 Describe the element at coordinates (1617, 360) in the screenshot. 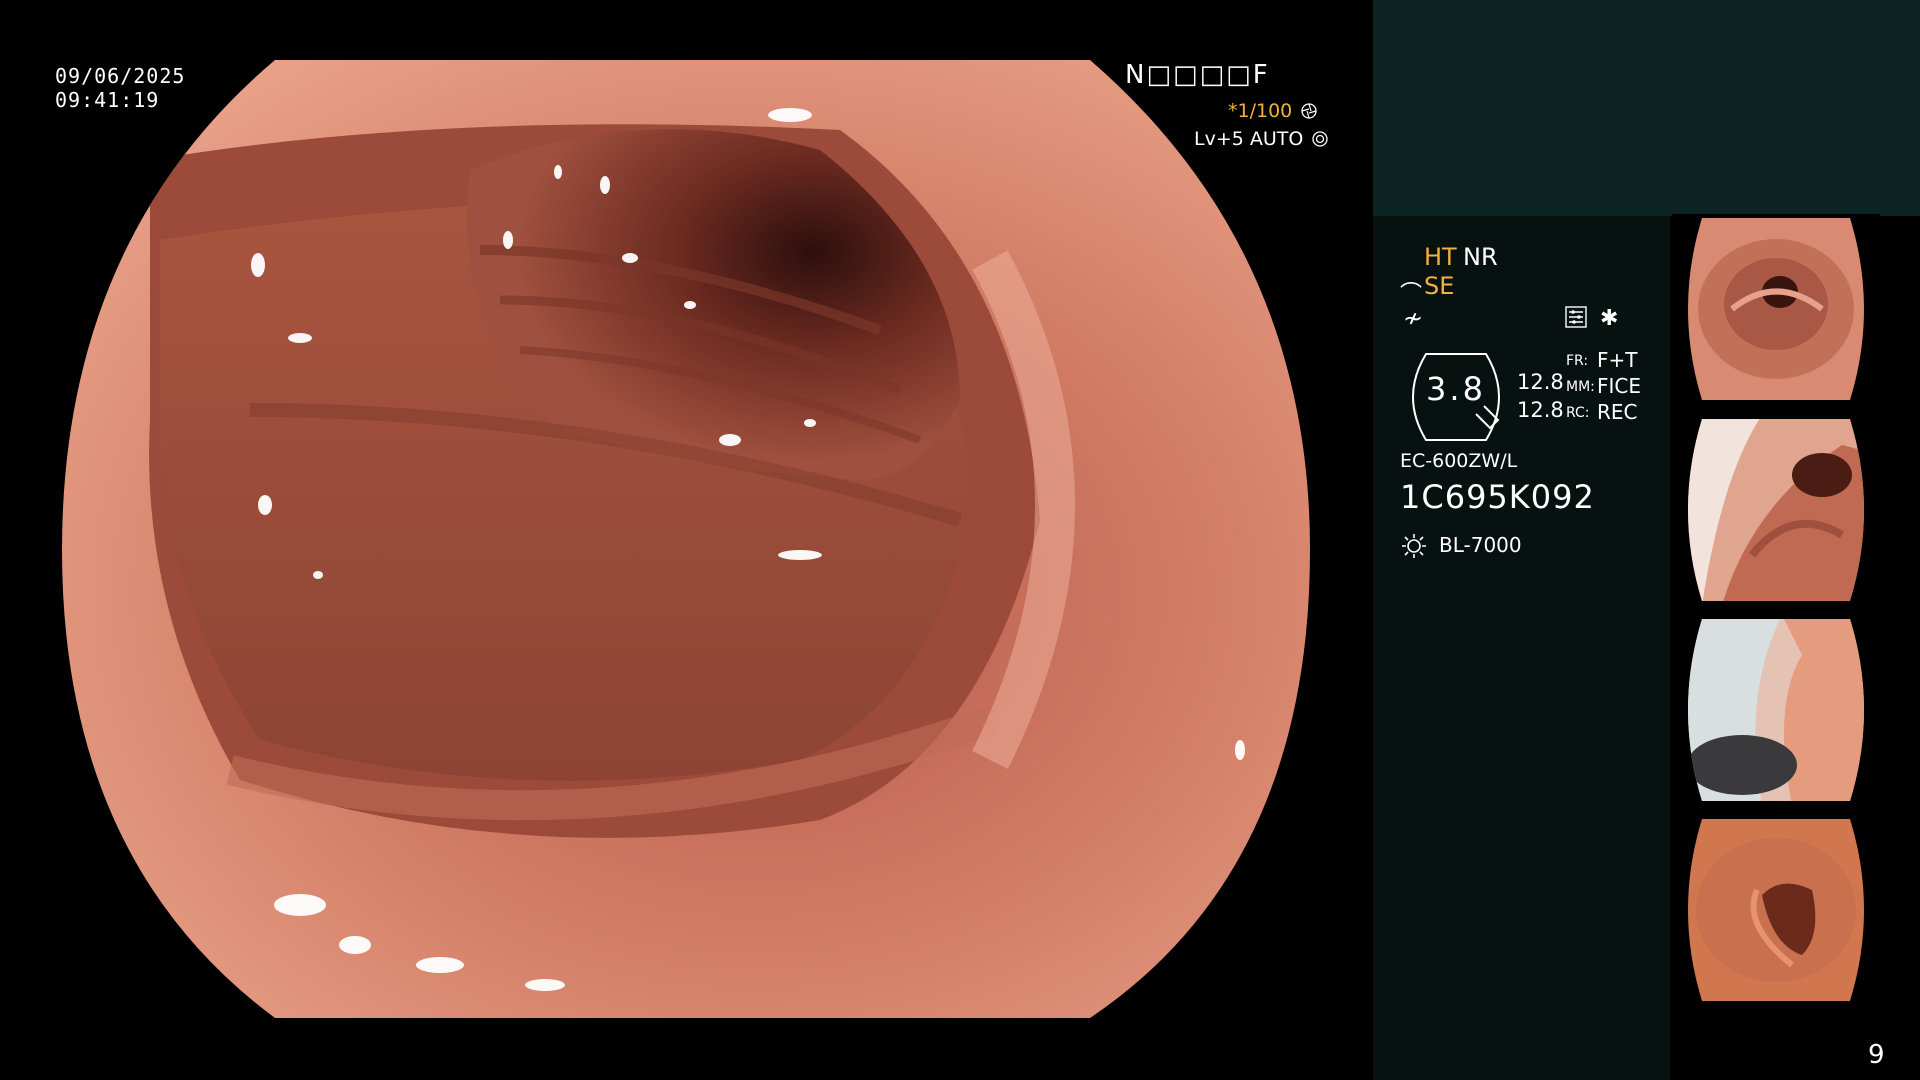

I see `param-value-fr: F+T` at that location.